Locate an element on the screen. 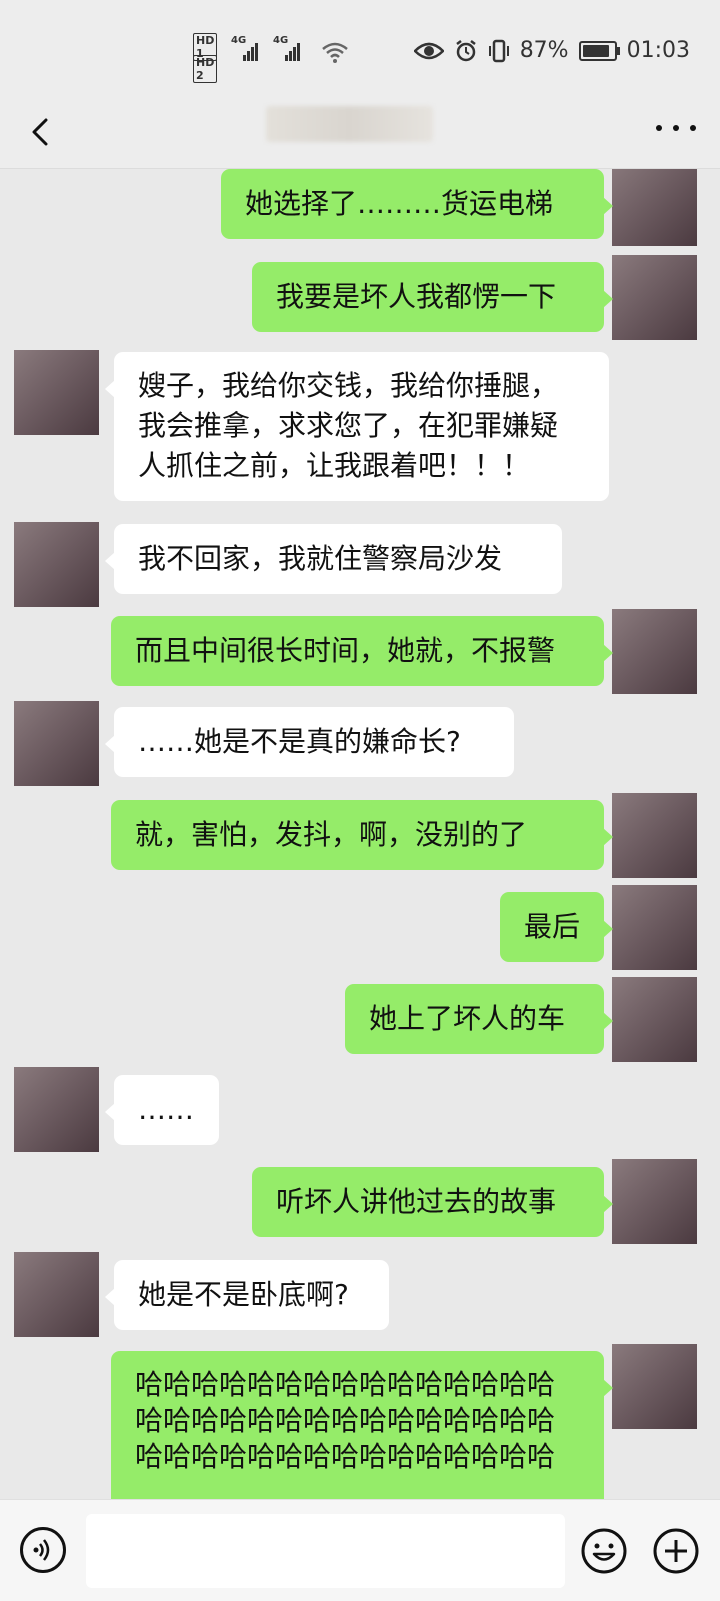  chevron-left-icon is located at coordinates (40, 132).